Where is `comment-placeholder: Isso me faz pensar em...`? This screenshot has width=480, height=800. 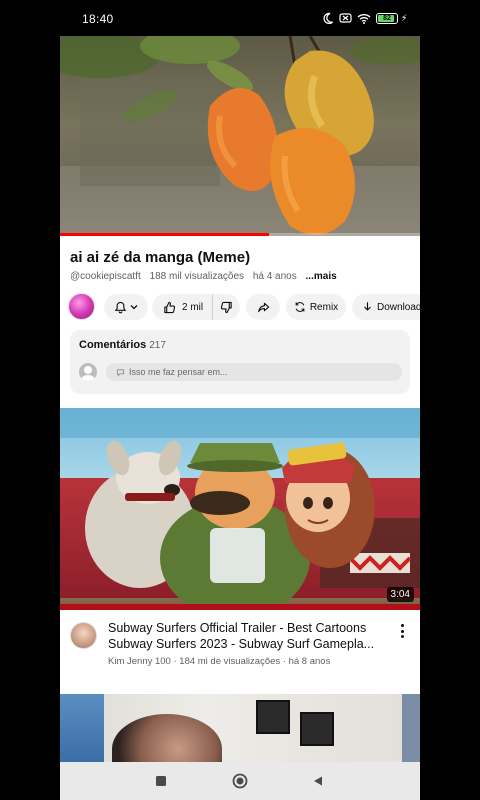
comment-placeholder: Isso me faz pensar em... is located at coordinates (178, 372).